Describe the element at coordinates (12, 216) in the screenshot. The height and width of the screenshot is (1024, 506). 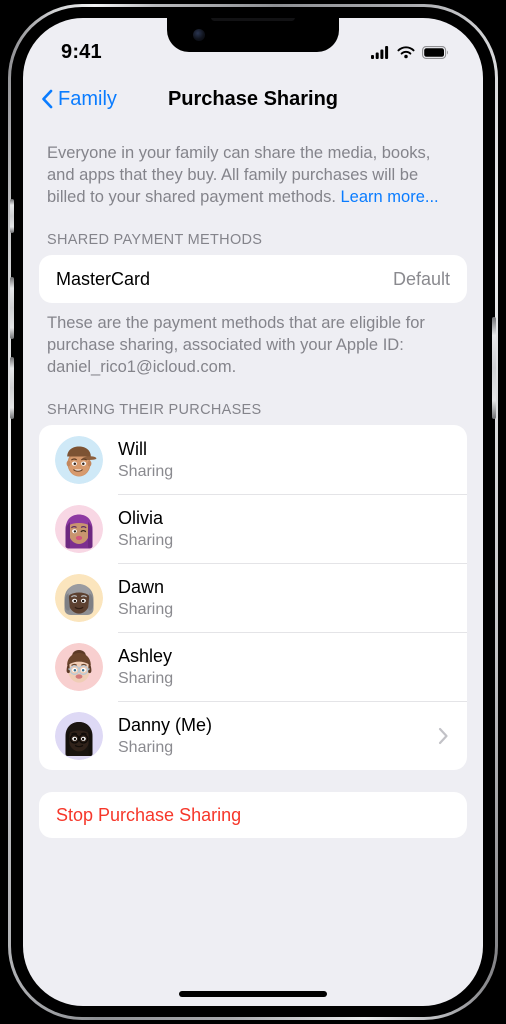
I see `mute-switch-button` at that location.